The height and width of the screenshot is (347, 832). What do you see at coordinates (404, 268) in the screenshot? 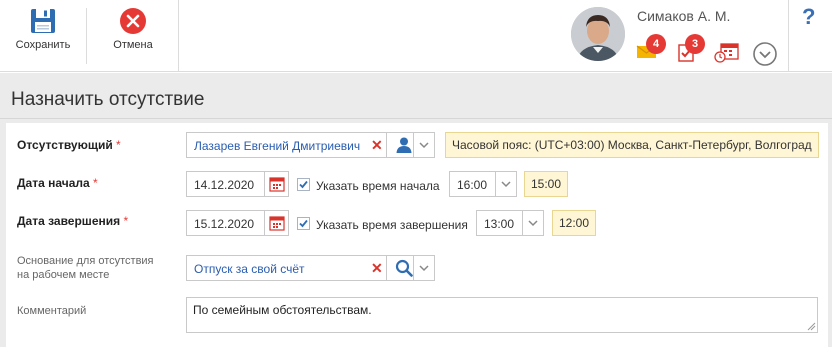
I see `search-icon` at bounding box center [404, 268].